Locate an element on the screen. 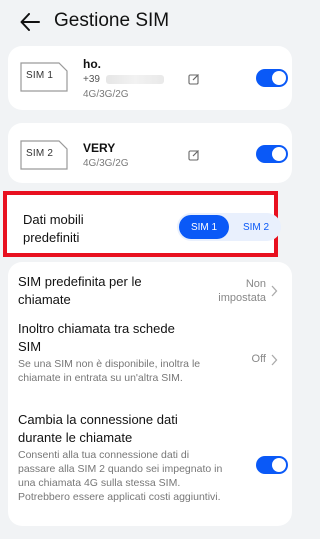  sim2-card: SIM 2 VERY 4G/3G/2G is located at coordinates (150, 153).